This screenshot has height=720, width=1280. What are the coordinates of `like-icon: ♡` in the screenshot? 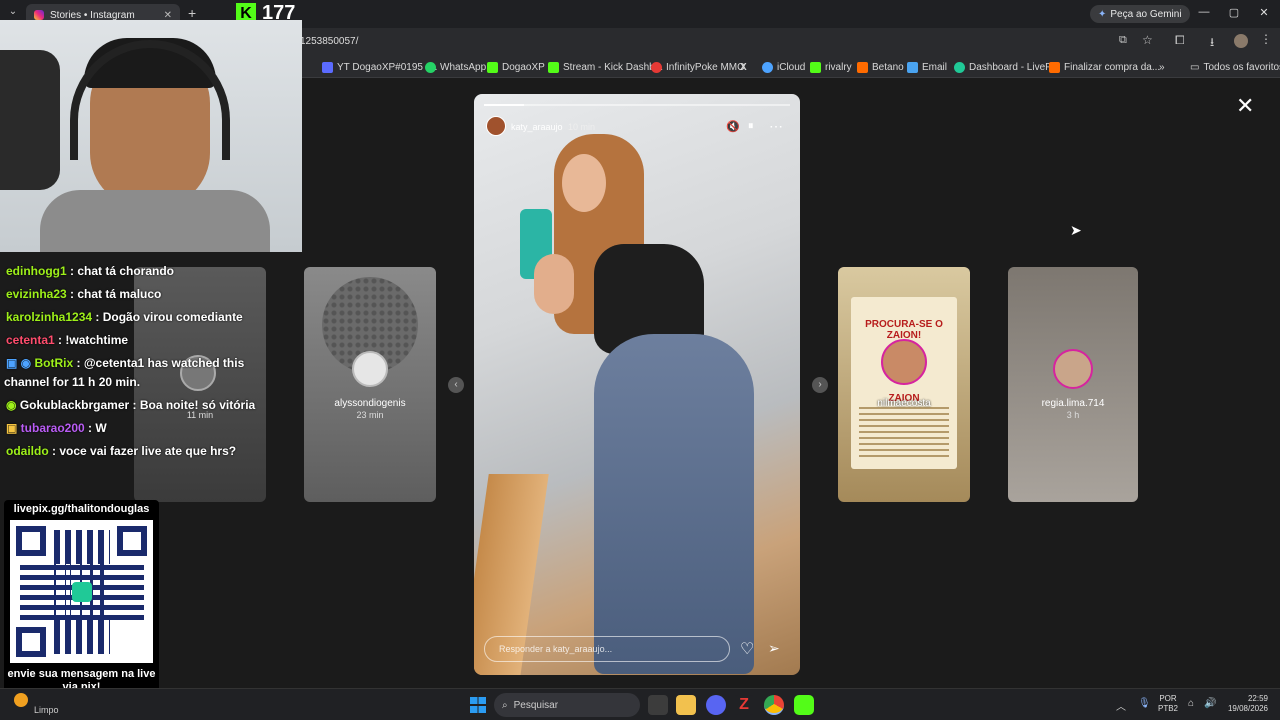 It's located at (747, 649).